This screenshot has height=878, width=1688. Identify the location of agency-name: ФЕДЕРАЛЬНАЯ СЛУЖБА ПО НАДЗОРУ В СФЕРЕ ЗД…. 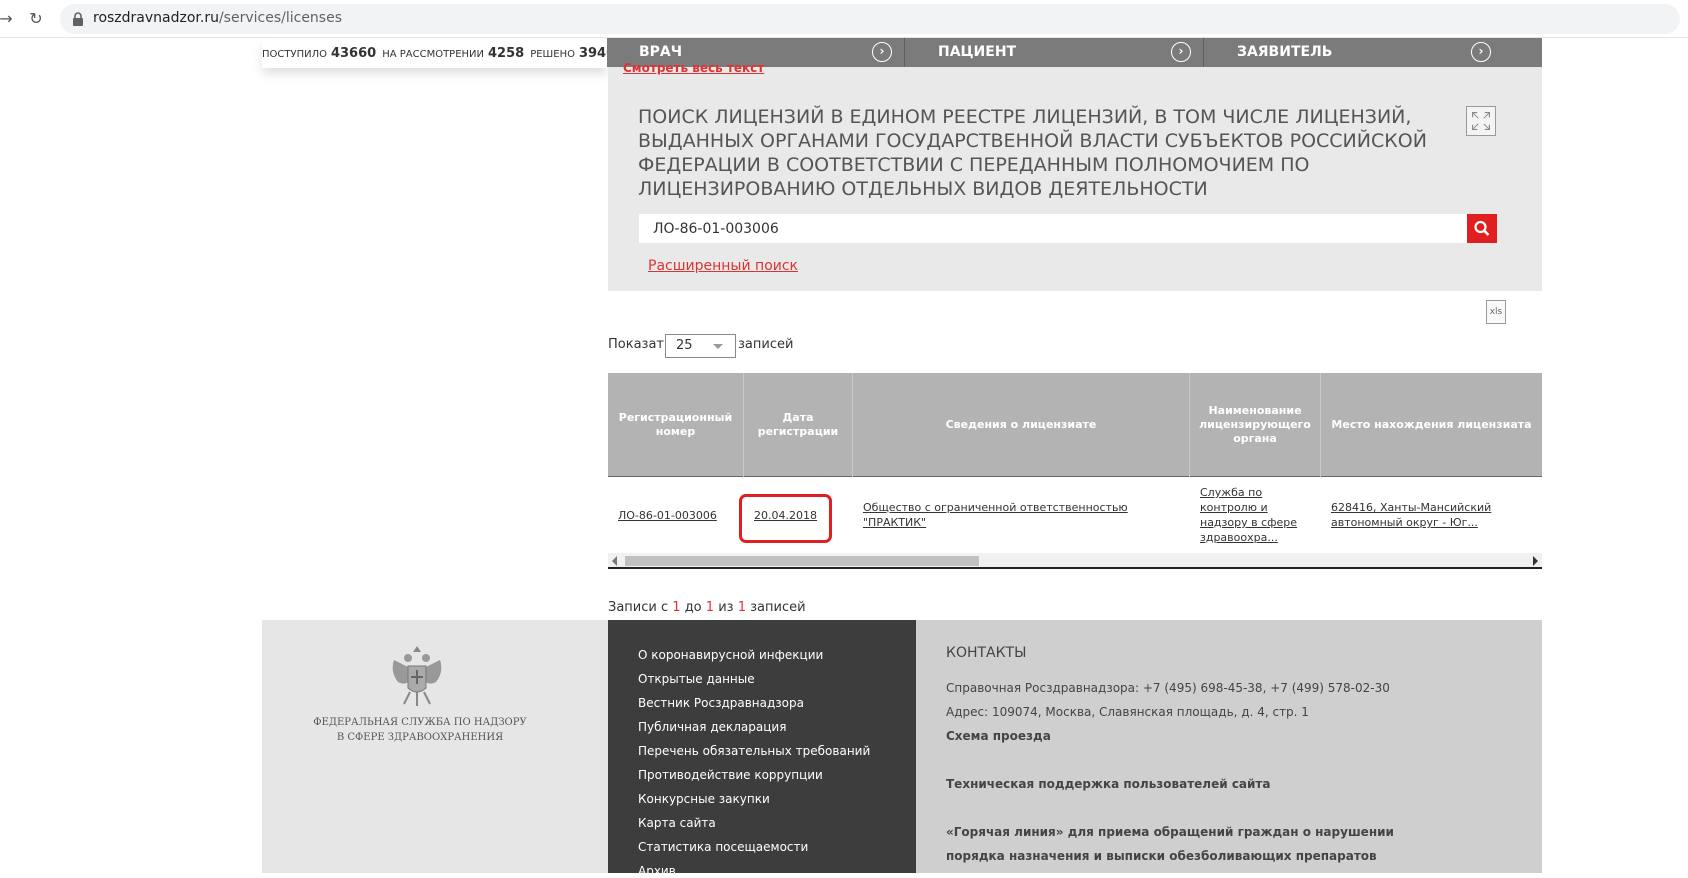
(420, 730).